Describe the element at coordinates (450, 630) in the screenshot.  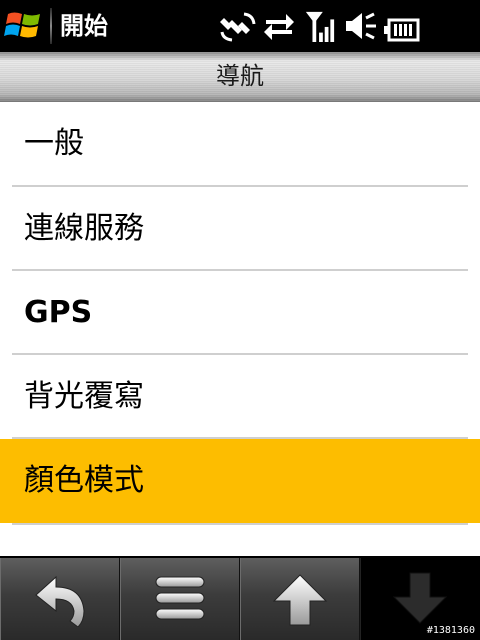
I see `watermark: #1381360` at that location.